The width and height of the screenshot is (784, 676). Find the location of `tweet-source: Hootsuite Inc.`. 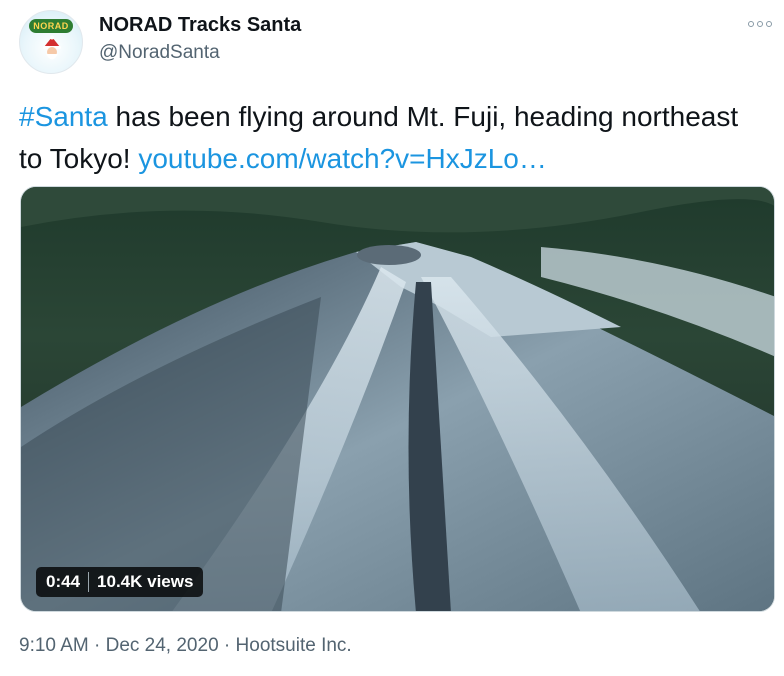

tweet-source: Hootsuite Inc. is located at coordinates (294, 645).